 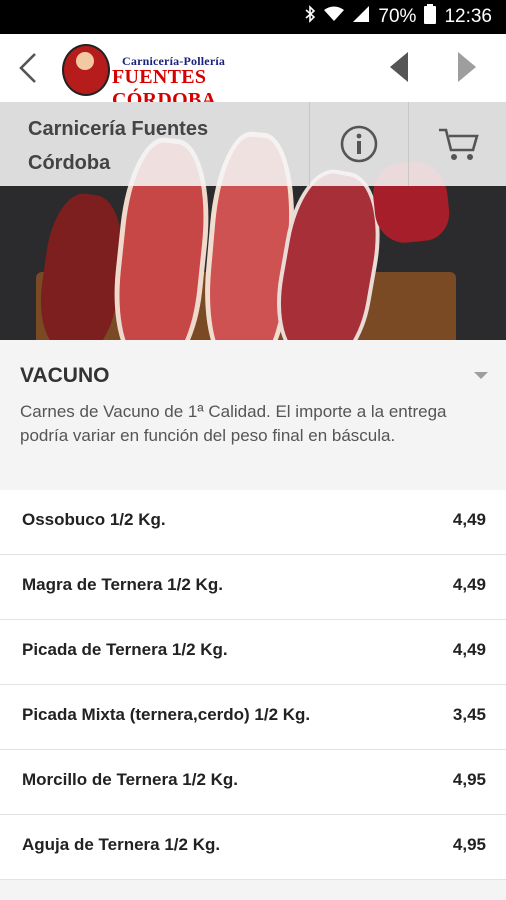 I want to click on next-button, so click(x=468, y=67).